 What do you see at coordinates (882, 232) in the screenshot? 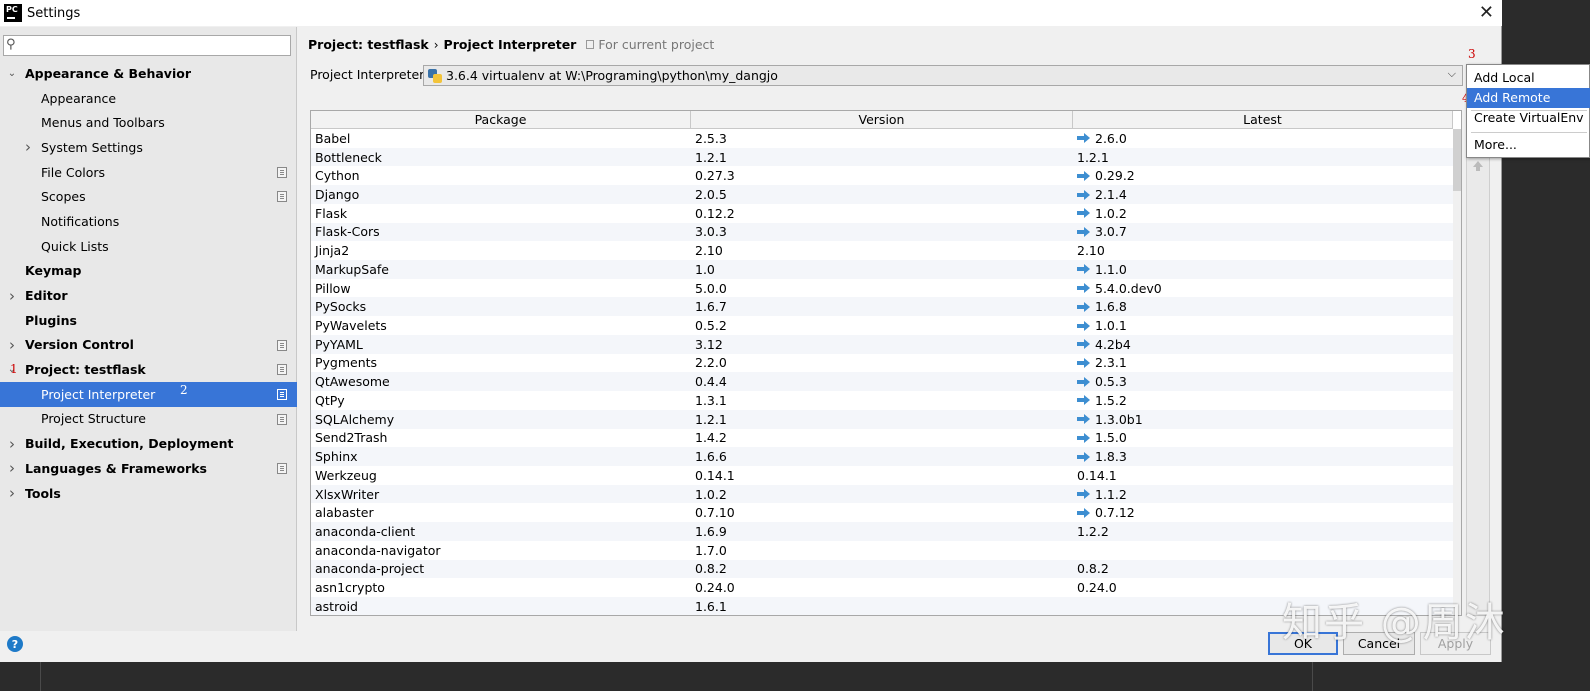
I see `table-row: Flask-Cors 3.0.3 3.0.7` at bounding box center [882, 232].